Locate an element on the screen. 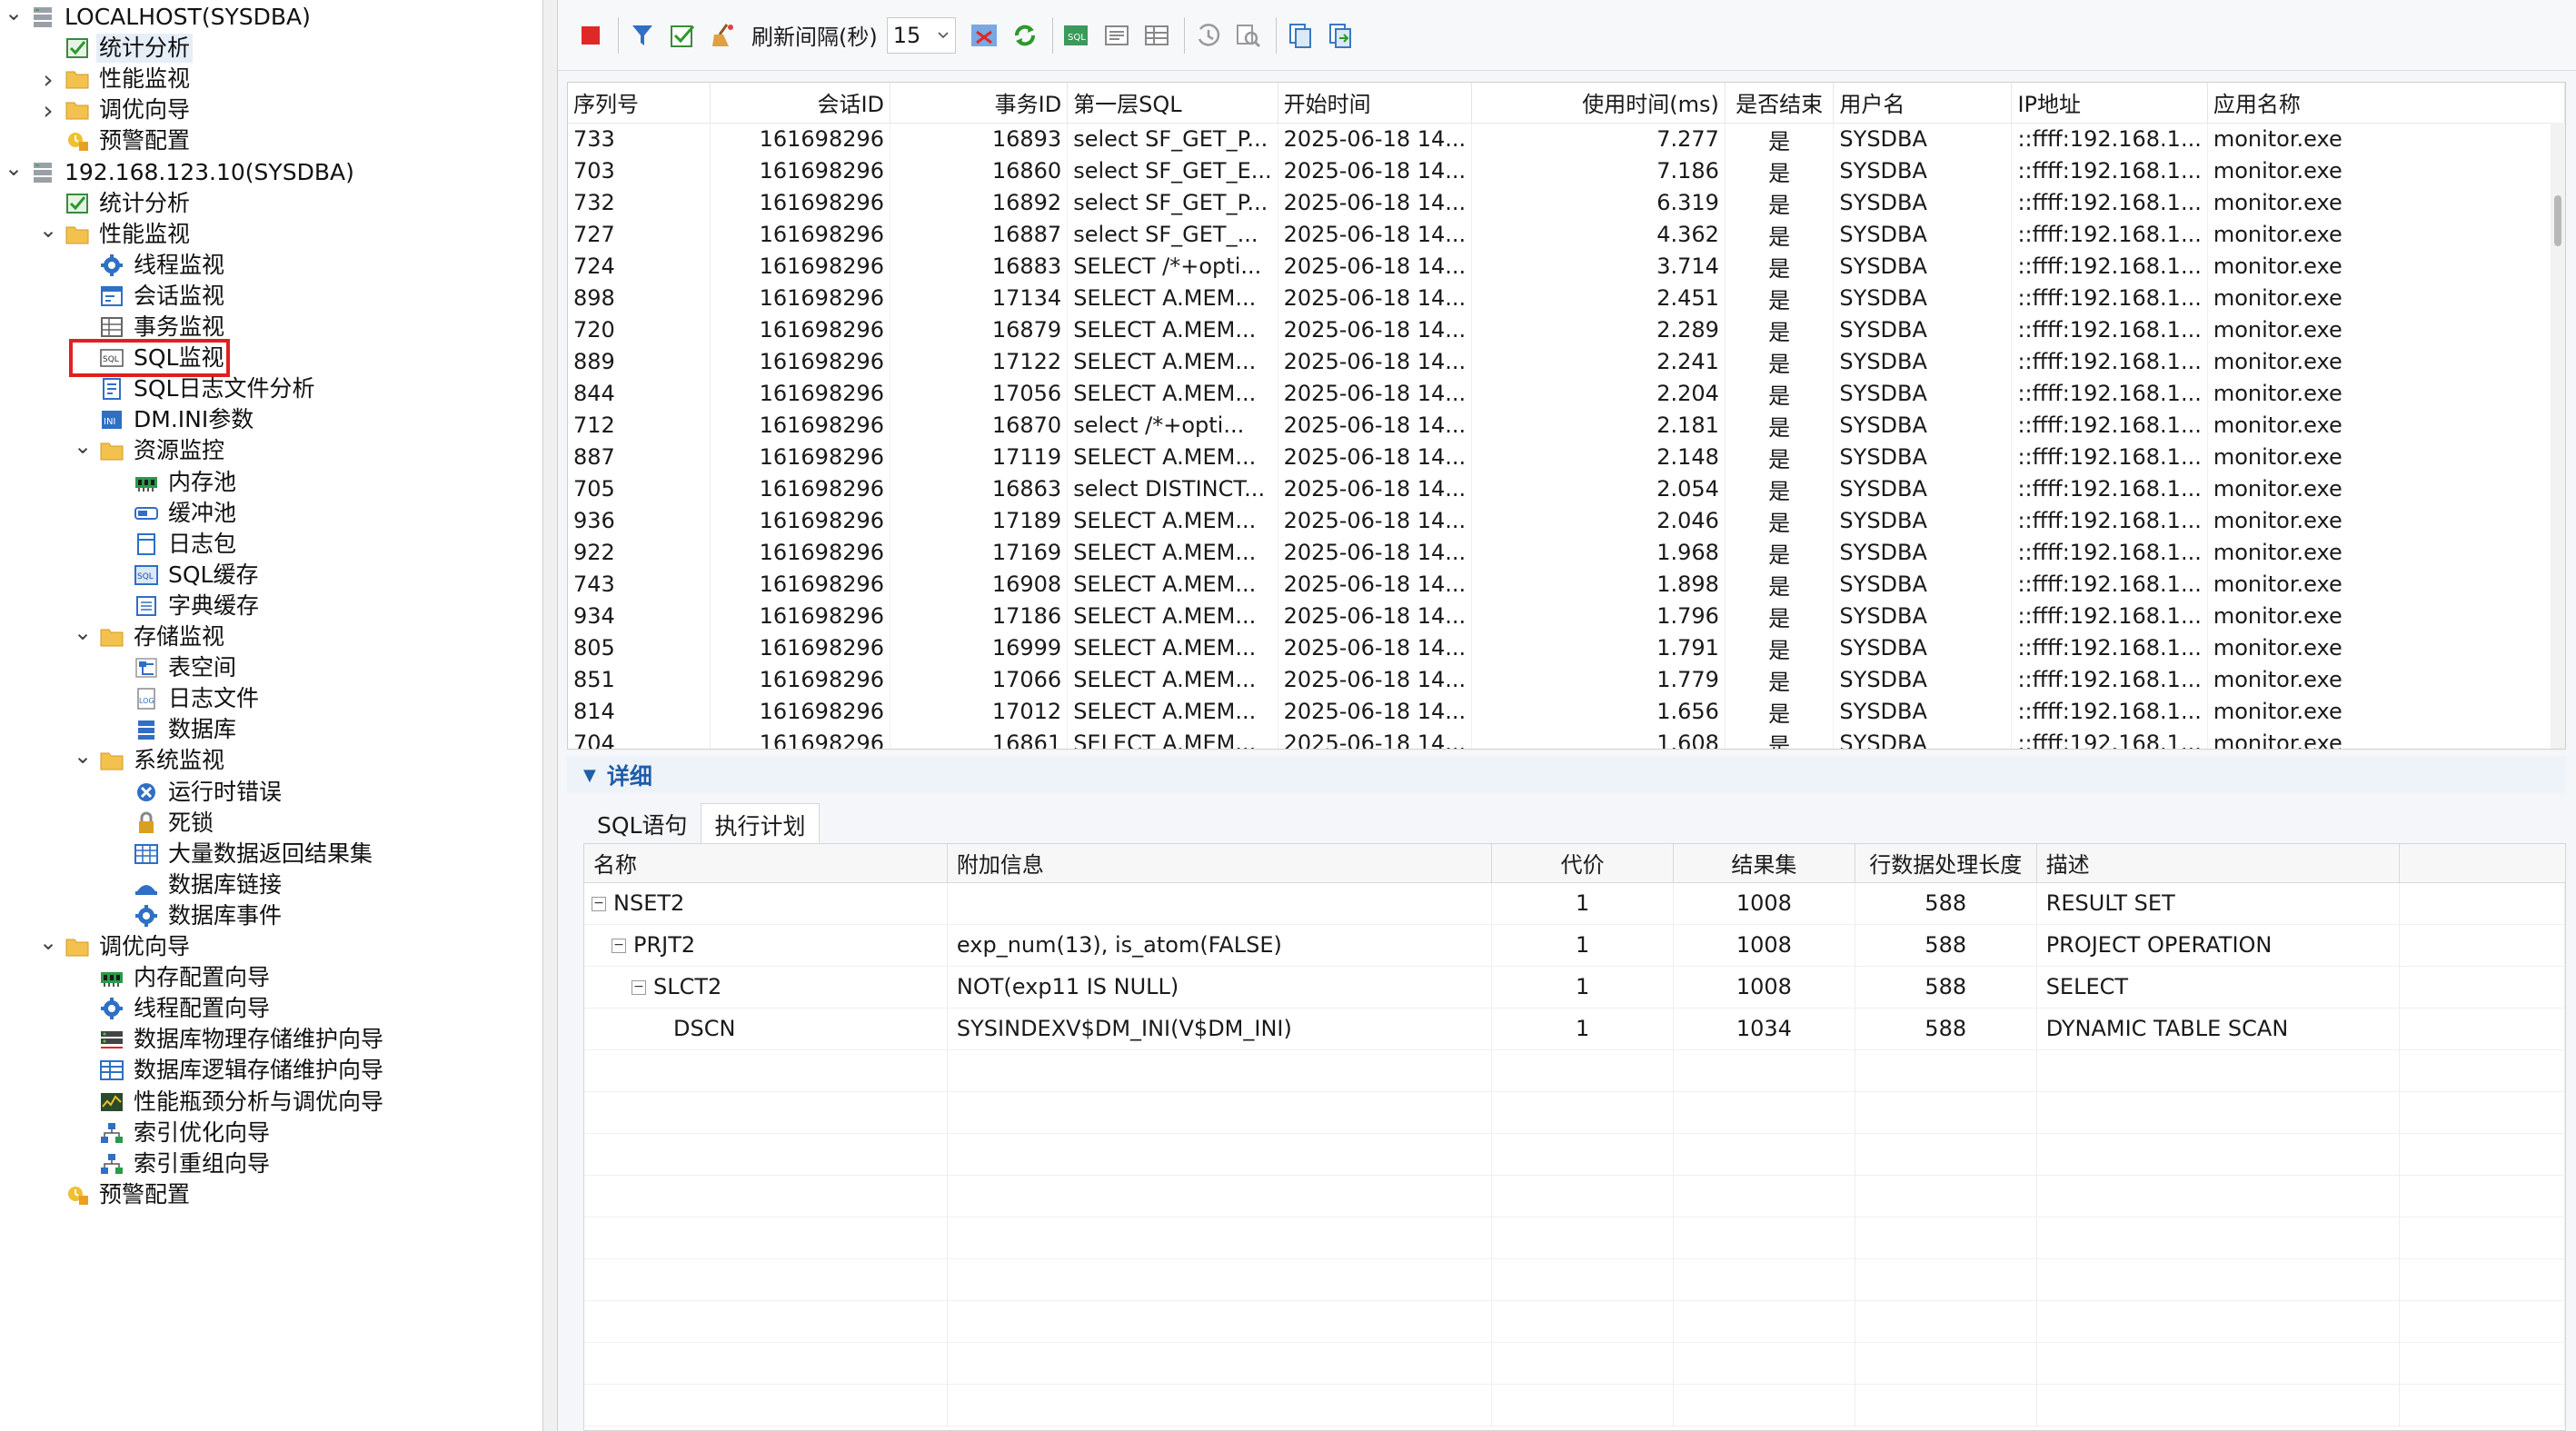 The height and width of the screenshot is (1431, 2576). plan-column-header: 附加信息 is located at coordinates (1220, 863).